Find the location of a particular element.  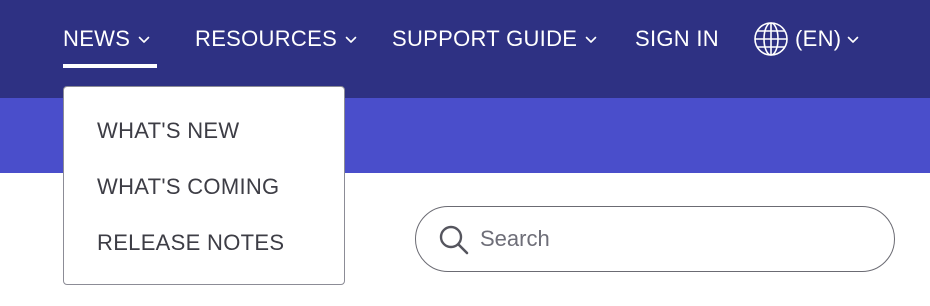

sign-in-link: SIGN IN is located at coordinates (677, 39).